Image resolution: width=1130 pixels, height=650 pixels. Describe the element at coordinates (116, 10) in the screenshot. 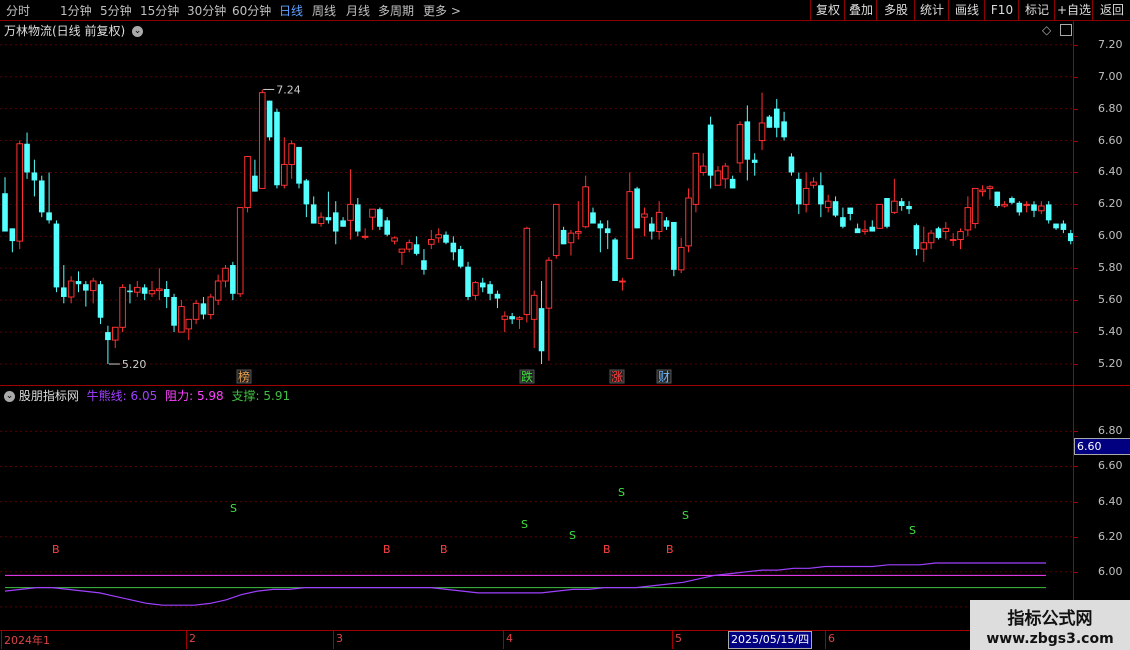

I see `period-tab-2: 5分钟` at that location.